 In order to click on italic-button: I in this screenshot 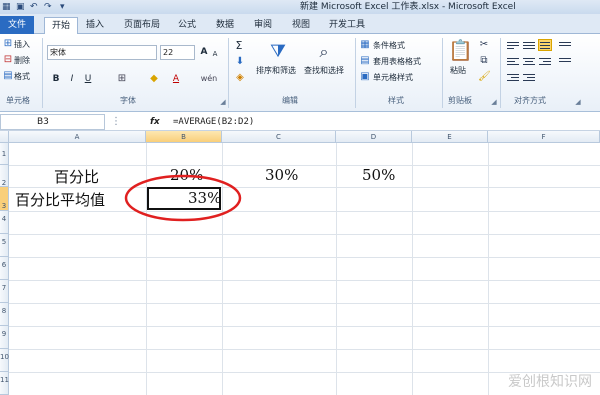, I will do `click(72, 79)`.